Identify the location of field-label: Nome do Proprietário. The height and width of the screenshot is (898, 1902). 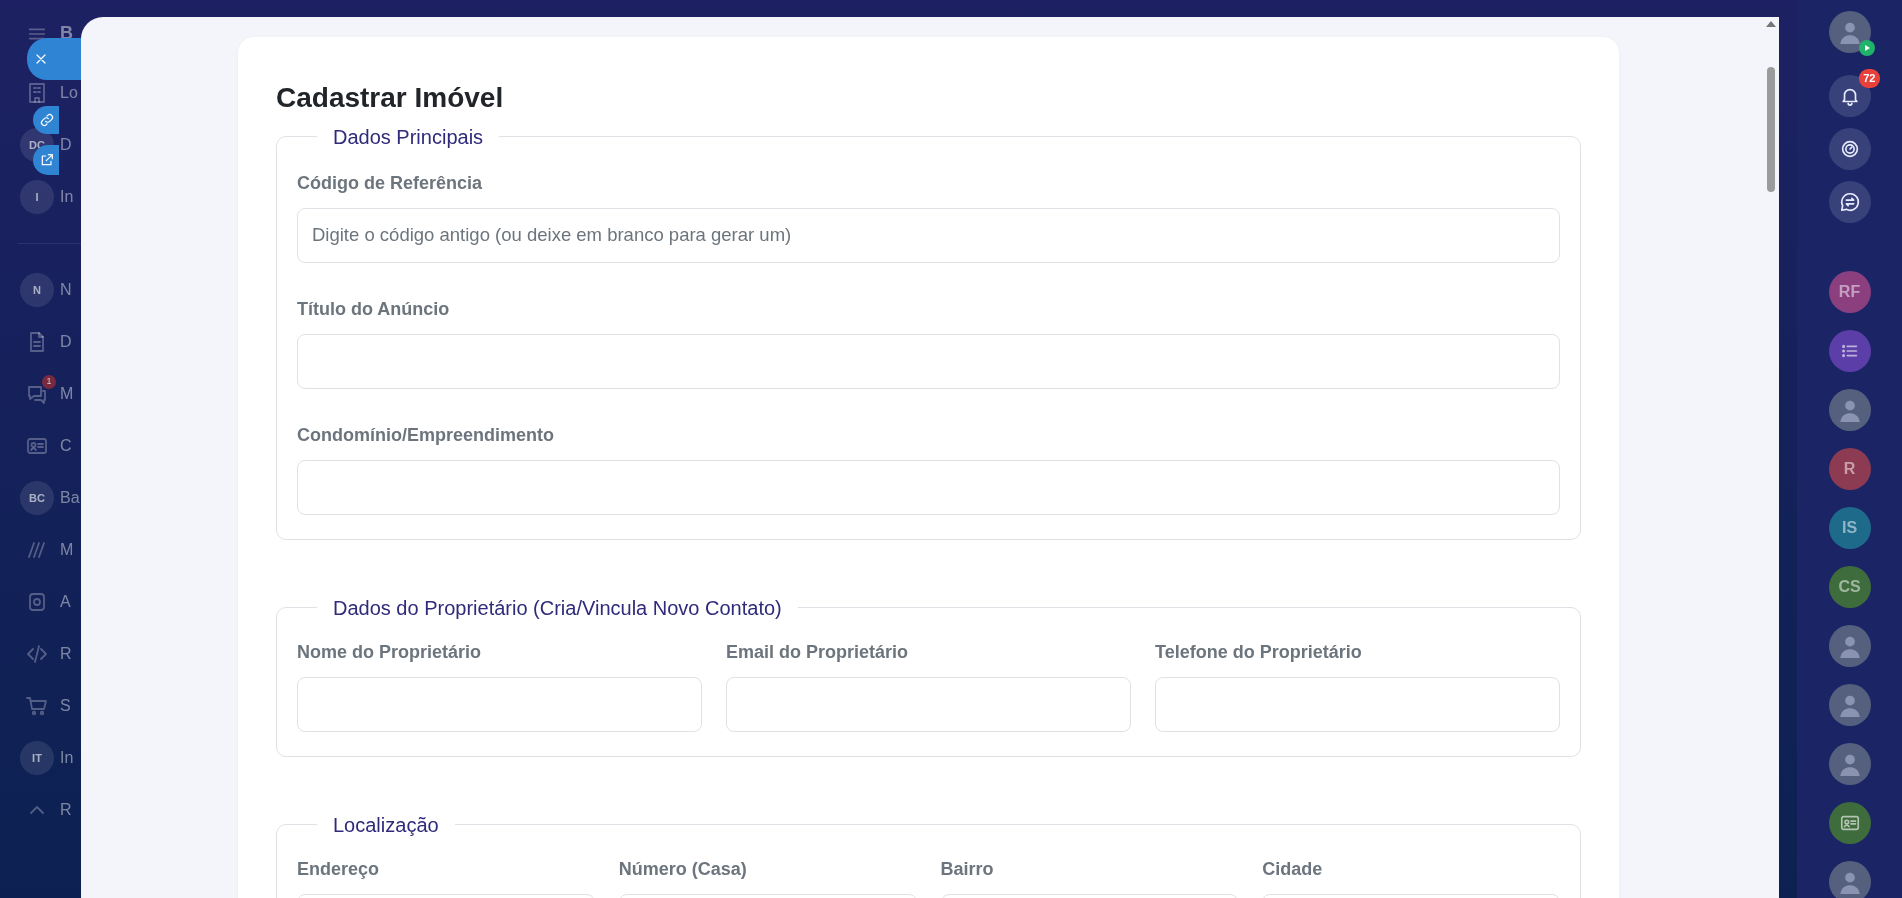
(390, 652).